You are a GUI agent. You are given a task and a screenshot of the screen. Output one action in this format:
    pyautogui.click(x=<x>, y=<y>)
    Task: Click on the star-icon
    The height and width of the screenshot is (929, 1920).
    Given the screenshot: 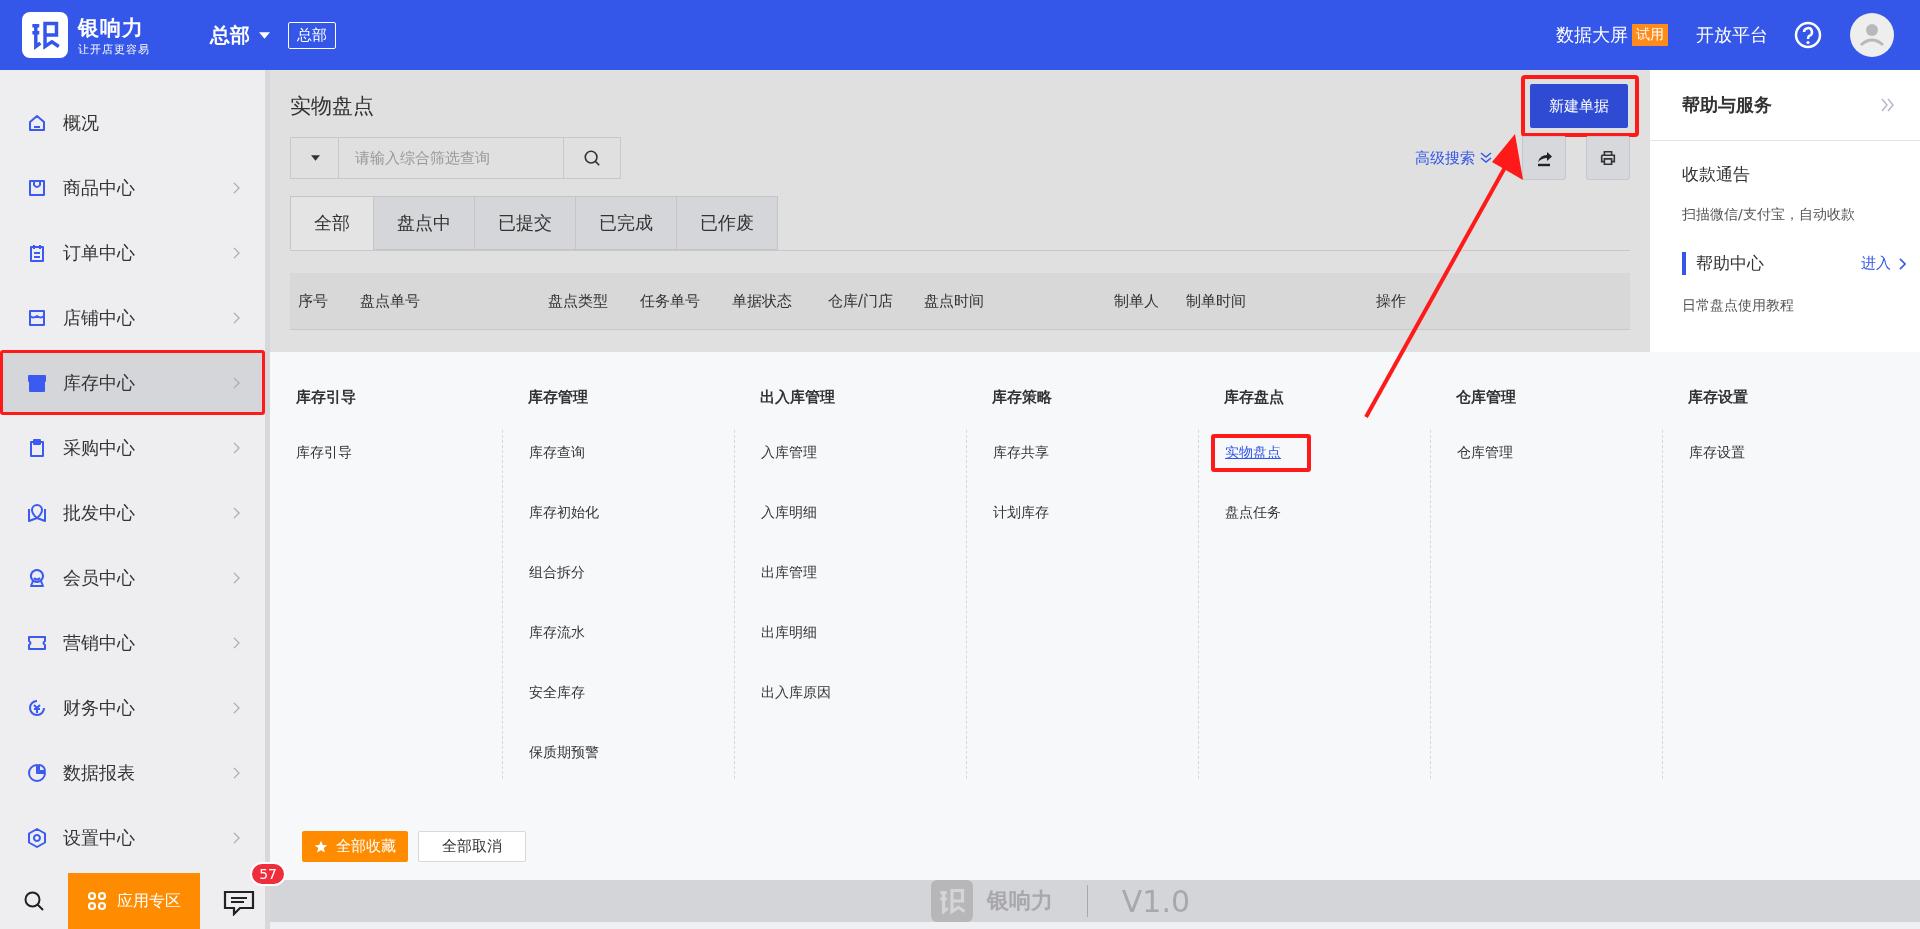 What is the action you would take?
    pyautogui.click(x=321, y=846)
    